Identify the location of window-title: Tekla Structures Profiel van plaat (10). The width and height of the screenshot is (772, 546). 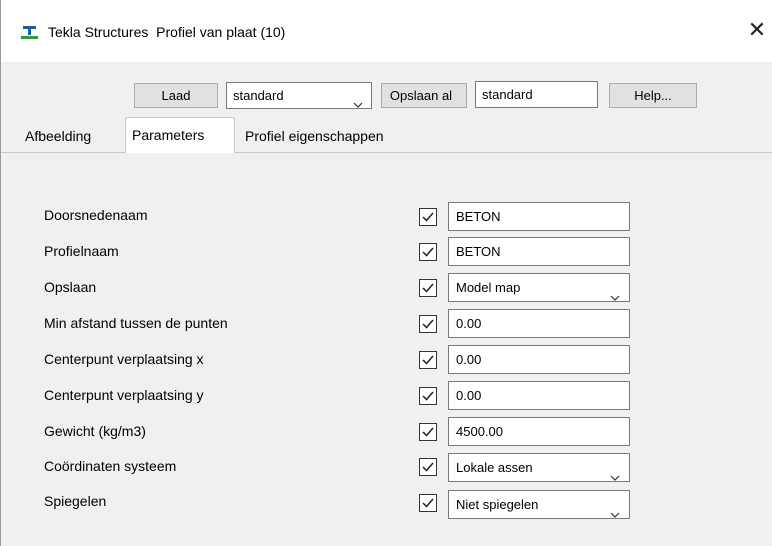
(166, 32).